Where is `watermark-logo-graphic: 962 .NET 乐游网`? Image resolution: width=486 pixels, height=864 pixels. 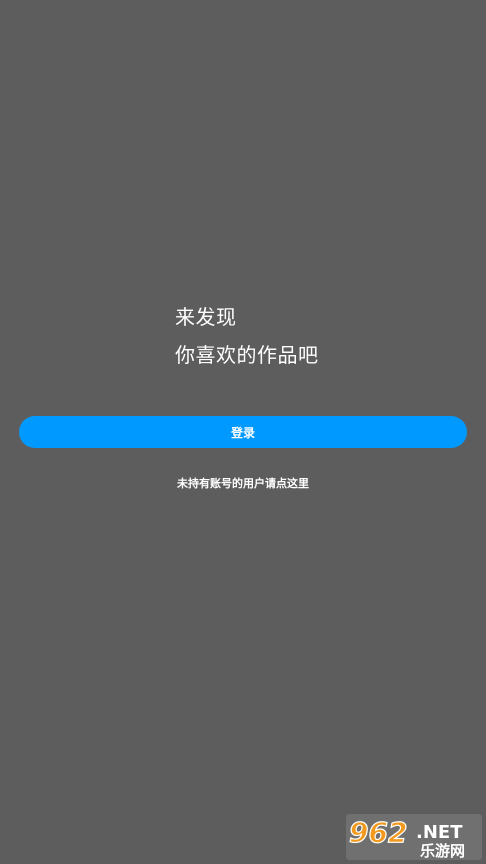
watermark-logo-graphic: 962 .NET 乐游网 is located at coordinates (414, 837).